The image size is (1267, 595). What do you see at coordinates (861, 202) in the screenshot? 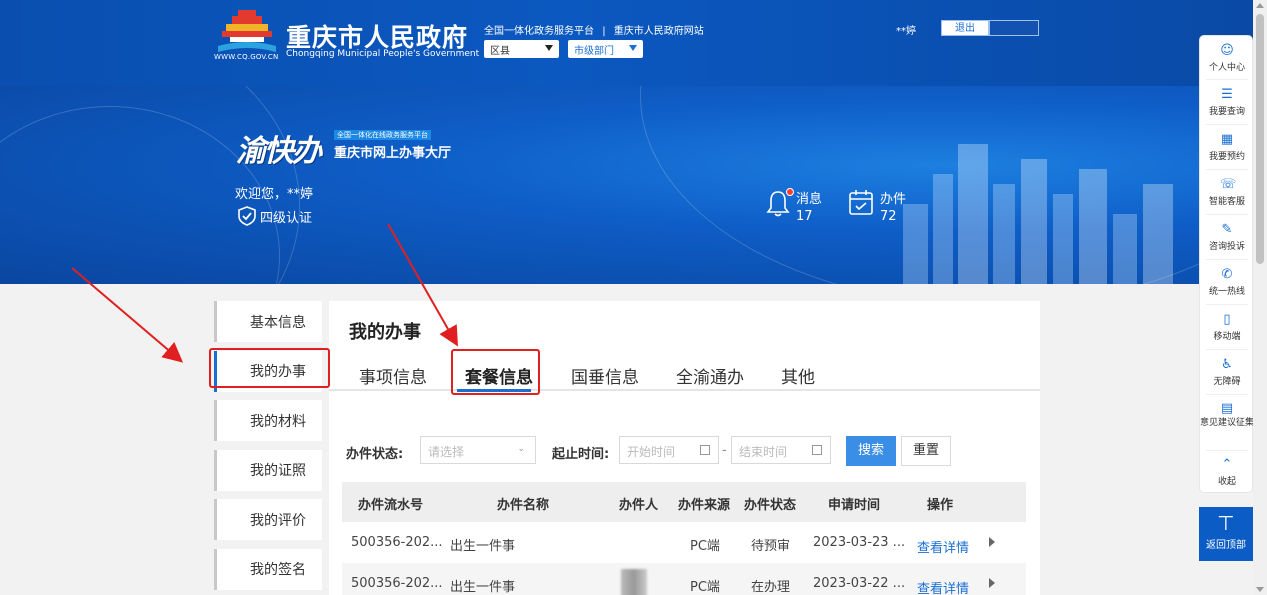
I see `calendar-check-icon` at bounding box center [861, 202].